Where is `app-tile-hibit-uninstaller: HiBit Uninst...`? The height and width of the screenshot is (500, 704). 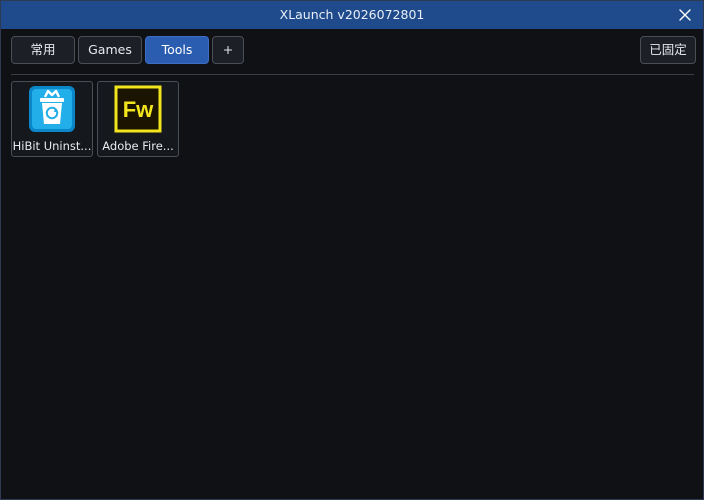
app-tile-hibit-uninstaller: HiBit Uninst... is located at coordinates (52, 119).